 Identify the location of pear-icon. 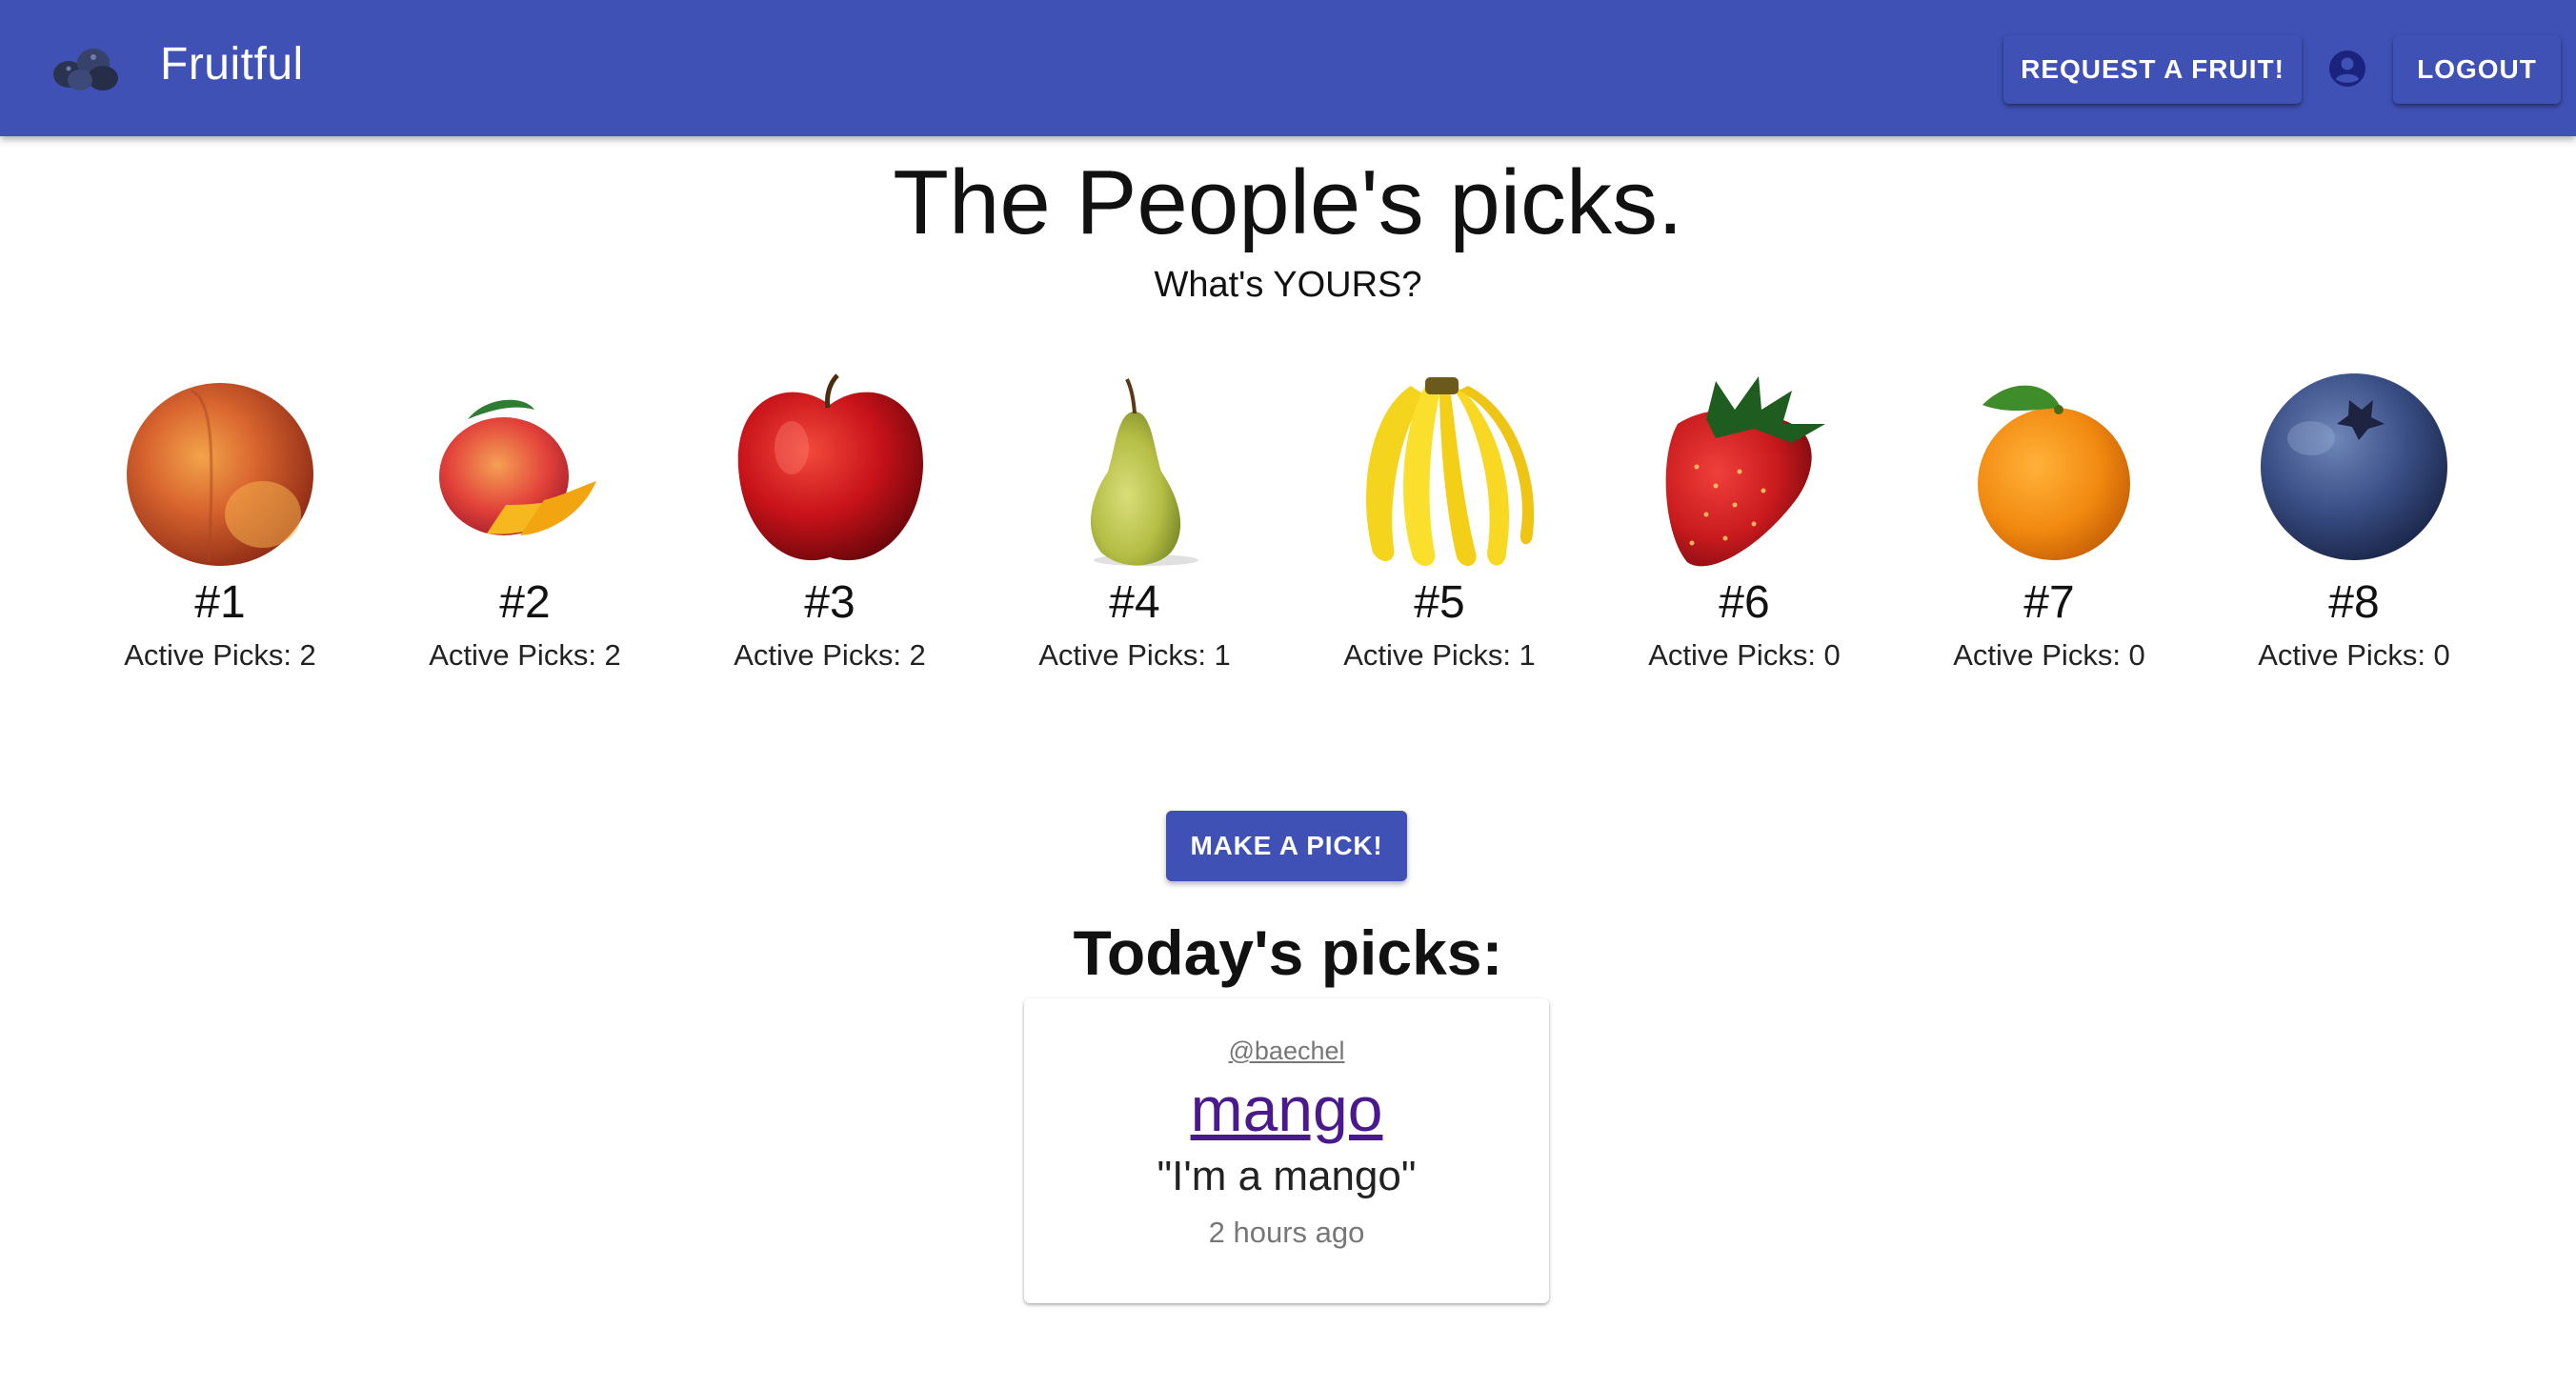
(1144, 472).